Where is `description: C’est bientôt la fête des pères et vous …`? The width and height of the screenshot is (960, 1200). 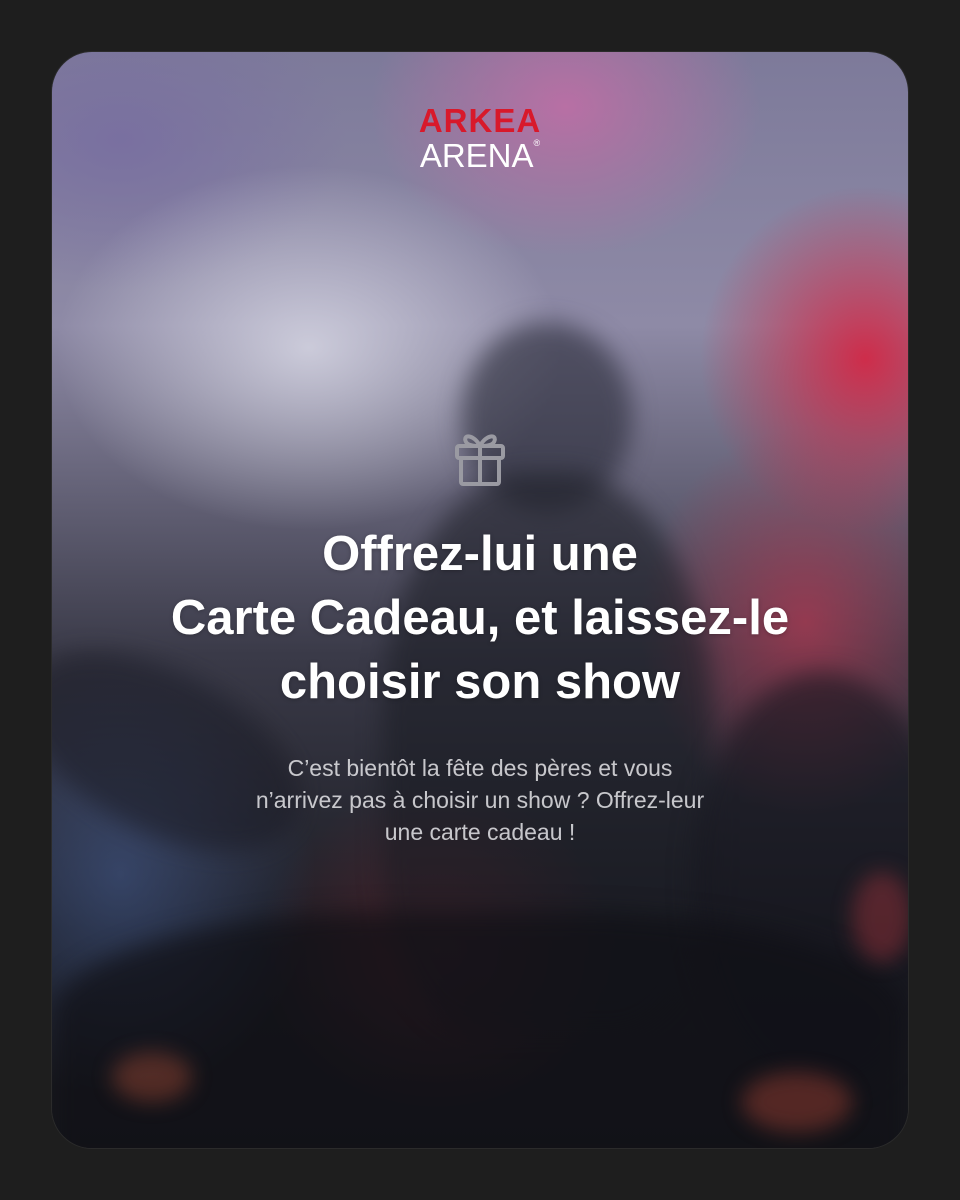
description: C’est bientôt la fête des pères et vous … is located at coordinates (480, 800).